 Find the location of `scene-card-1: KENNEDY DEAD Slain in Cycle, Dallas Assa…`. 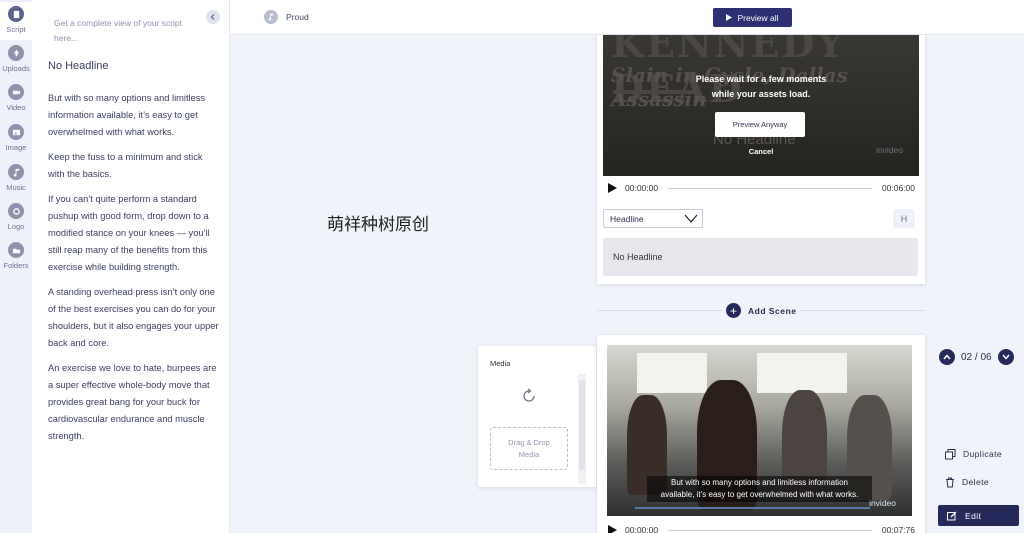

scene-card-1: KENNEDY DEAD Slain in Cycle, Dallas Assa… is located at coordinates (761, 159).